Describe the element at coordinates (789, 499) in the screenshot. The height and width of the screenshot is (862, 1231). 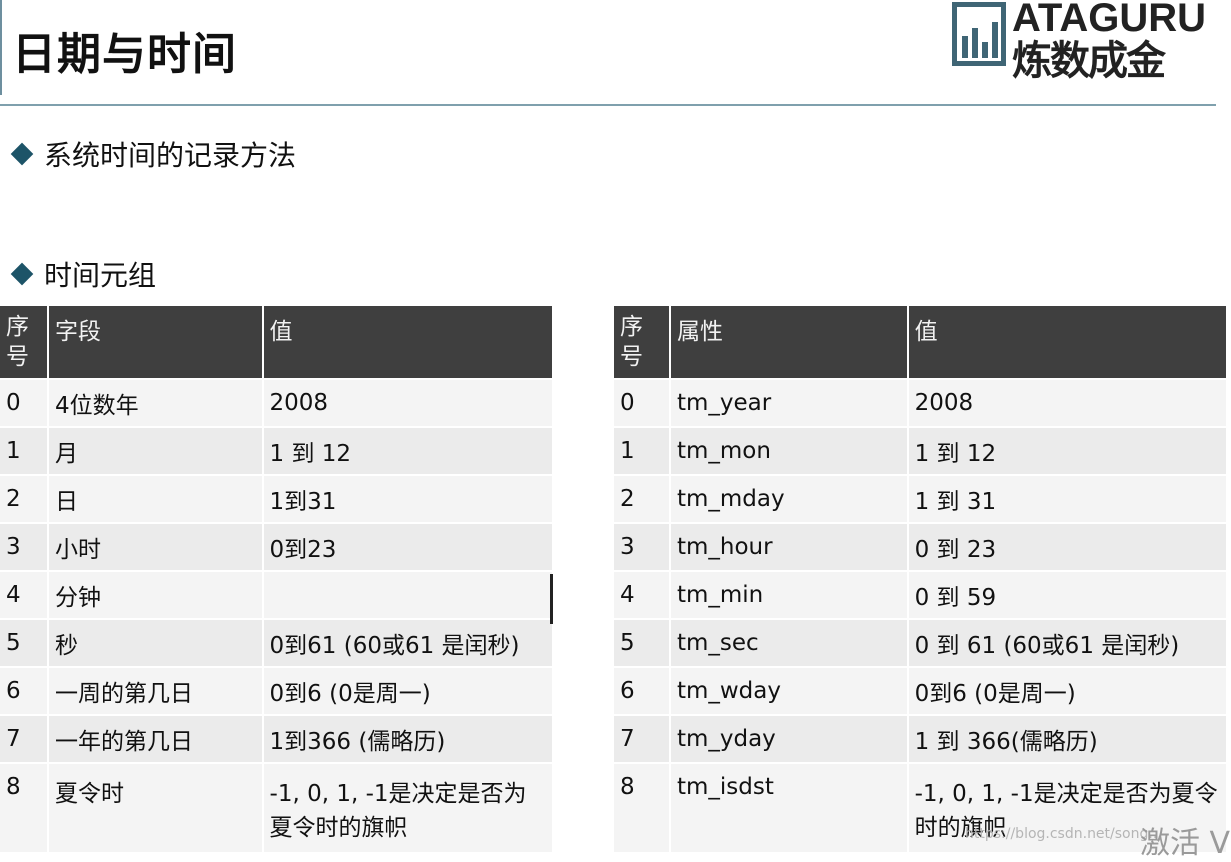
I see `cell-attribute: tm_mday` at that location.